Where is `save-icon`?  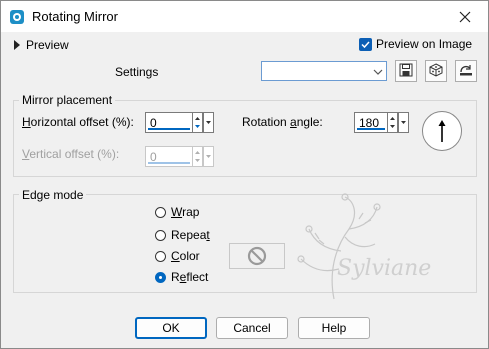 save-icon is located at coordinates (406, 71).